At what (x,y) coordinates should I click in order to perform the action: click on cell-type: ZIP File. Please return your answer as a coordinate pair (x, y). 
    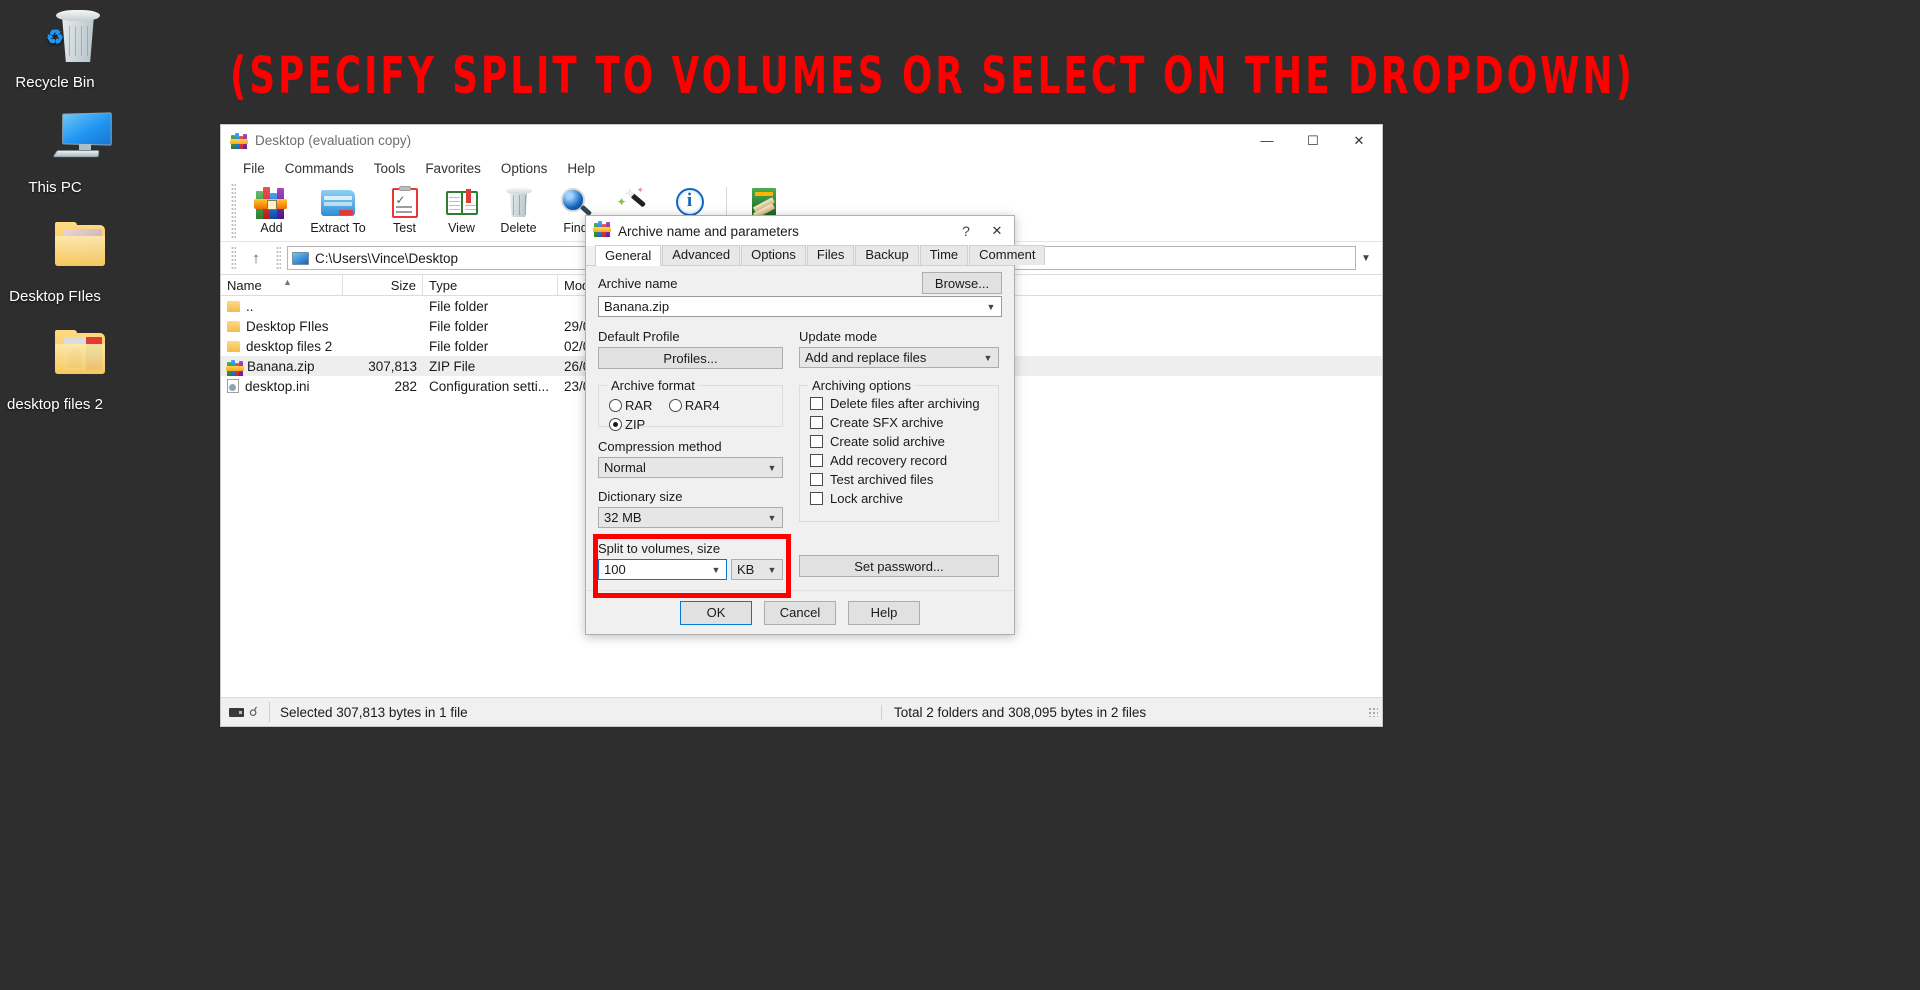
    Looking at the image, I should click on (452, 366).